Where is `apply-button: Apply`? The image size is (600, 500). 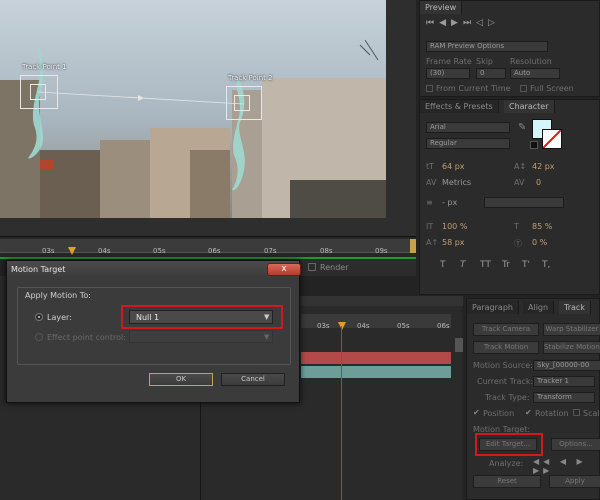 apply-button: Apply is located at coordinates (574, 481).